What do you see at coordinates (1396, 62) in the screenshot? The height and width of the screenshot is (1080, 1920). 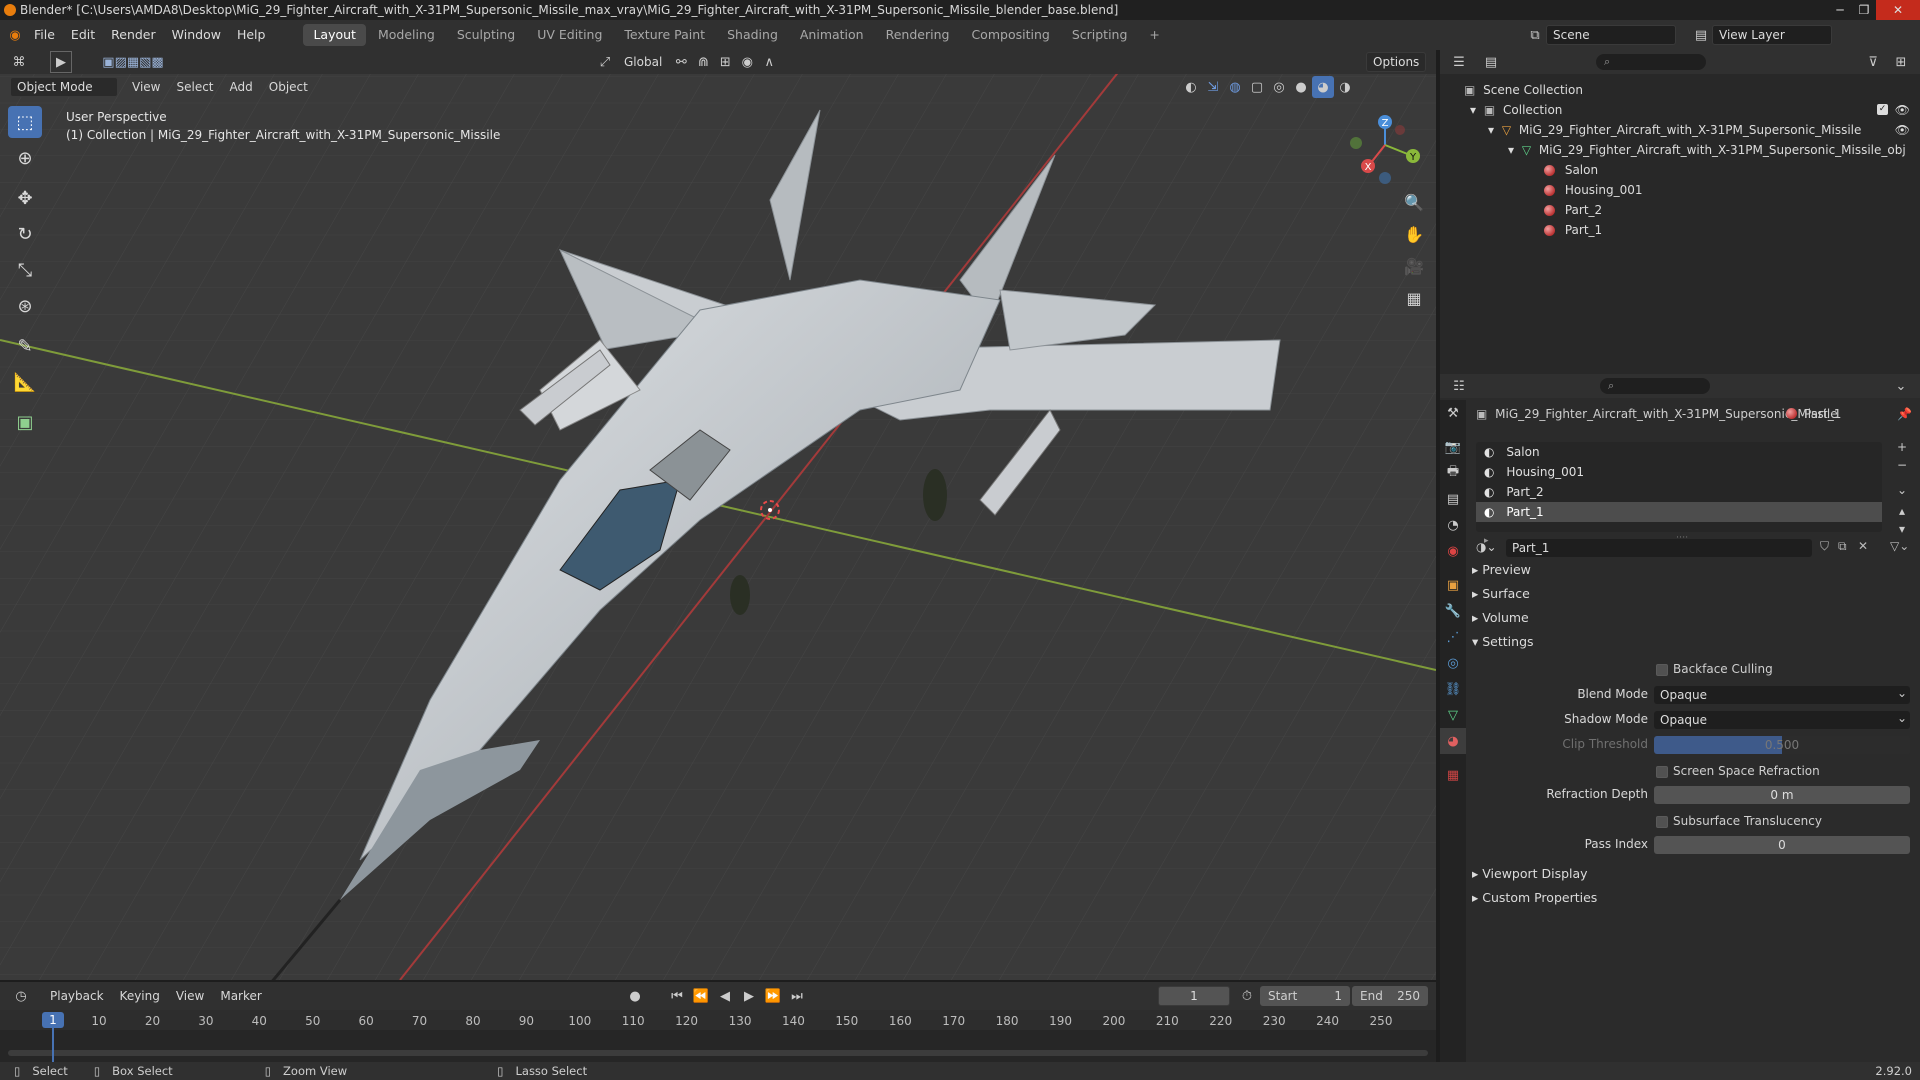 I see `options-dropdown: Options` at bounding box center [1396, 62].